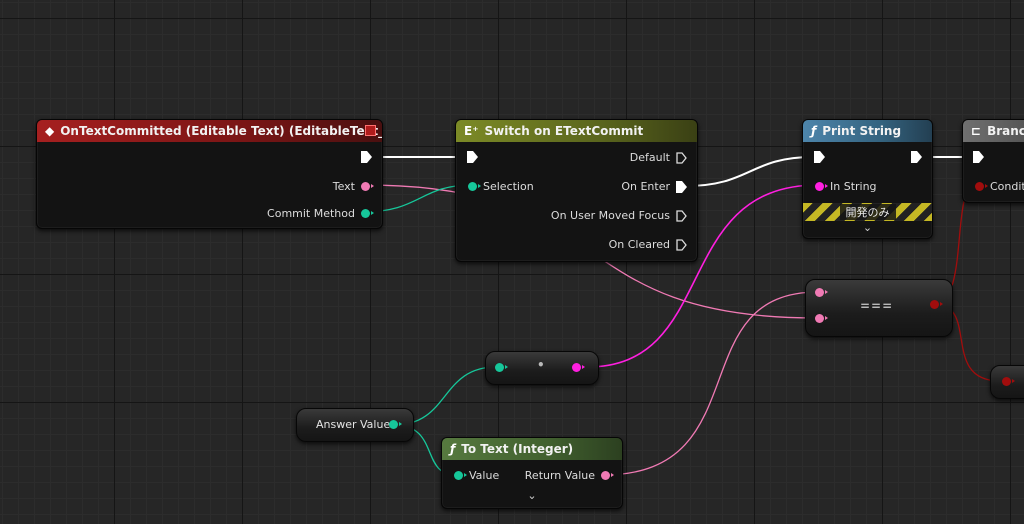  I want to click on print-in-string-label: In String, so click(853, 186).